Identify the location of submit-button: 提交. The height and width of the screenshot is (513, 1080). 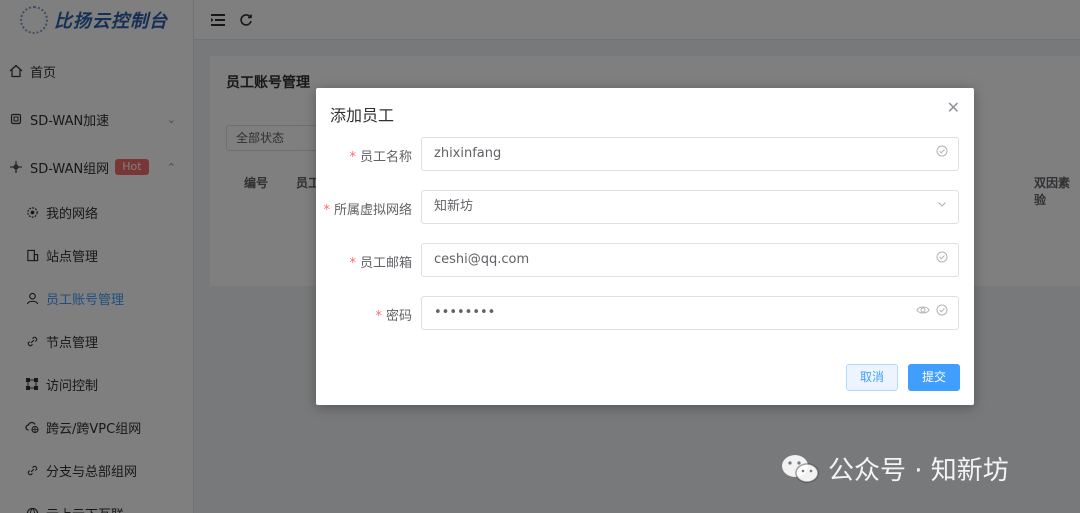
(934, 377).